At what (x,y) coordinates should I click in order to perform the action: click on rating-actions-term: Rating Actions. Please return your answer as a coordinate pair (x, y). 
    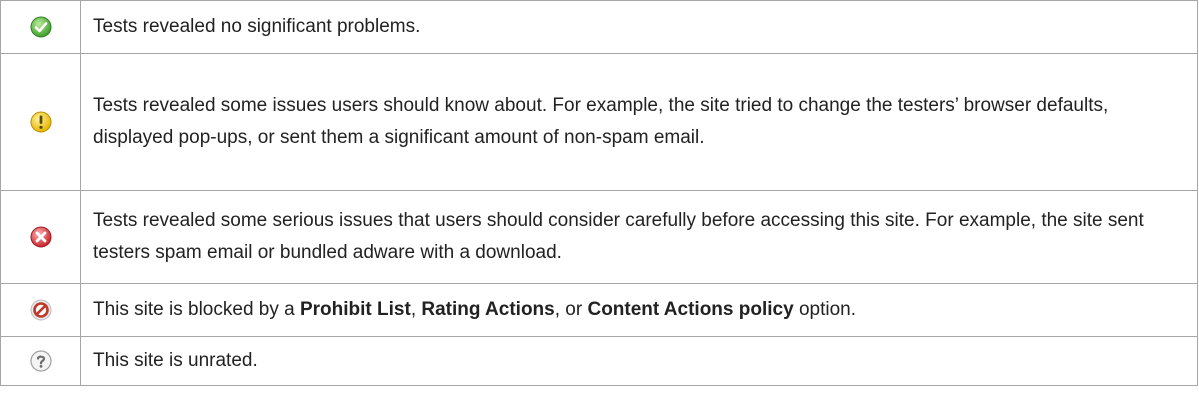
    Looking at the image, I should click on (488, 309).